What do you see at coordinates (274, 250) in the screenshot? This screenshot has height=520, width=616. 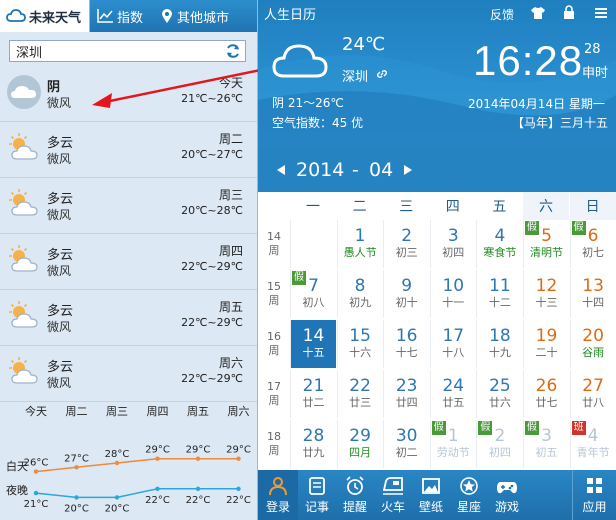 I see `week-suffix: 周` at bounding box center [274, 250].